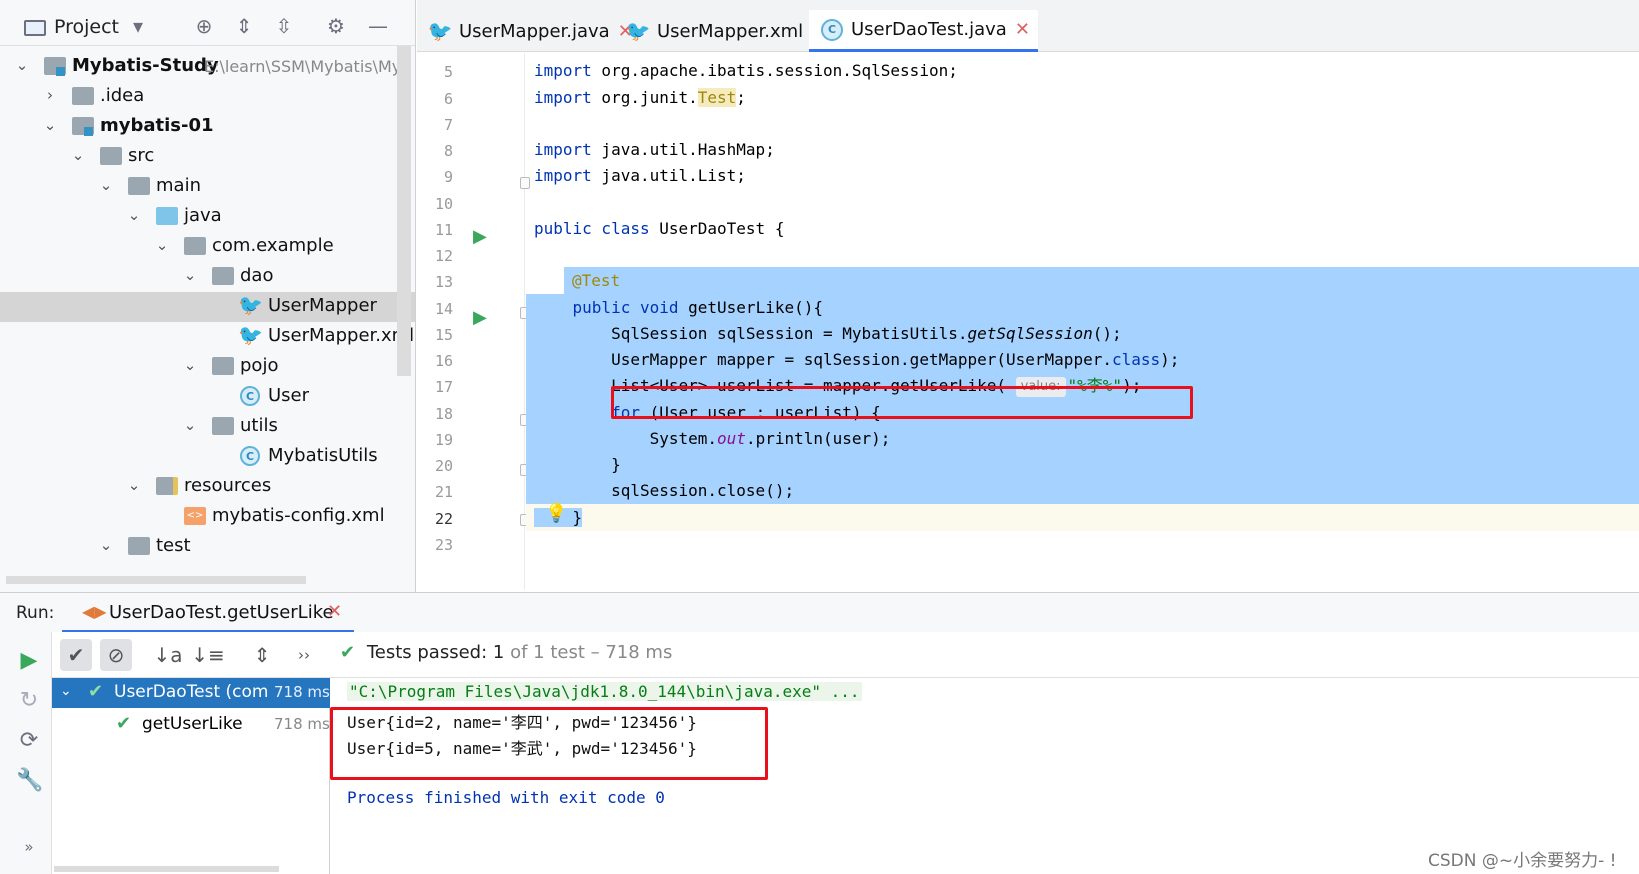  What do you see at coordinates (166, 869) in the screenshot?
I see `test-tree-scrollbar` at bounding box center [166, 869].